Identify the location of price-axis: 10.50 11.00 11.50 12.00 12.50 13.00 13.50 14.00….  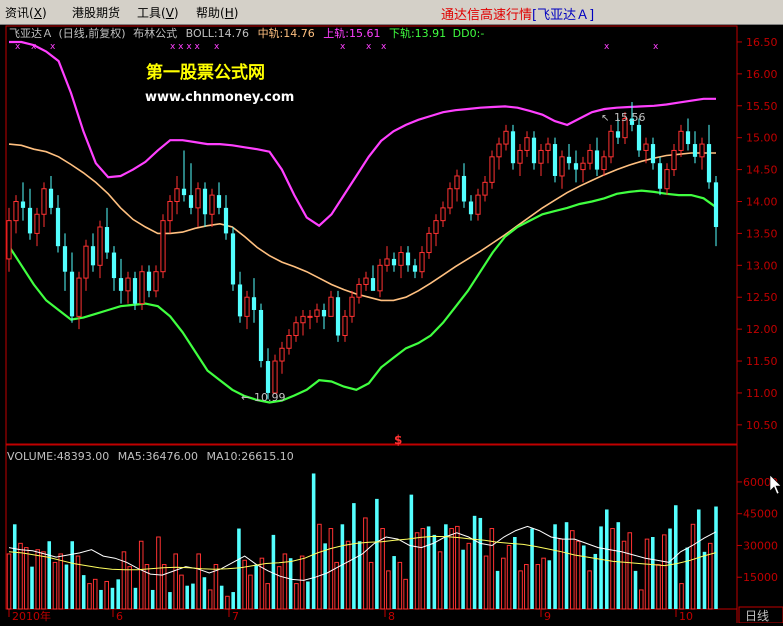
(757, 234).